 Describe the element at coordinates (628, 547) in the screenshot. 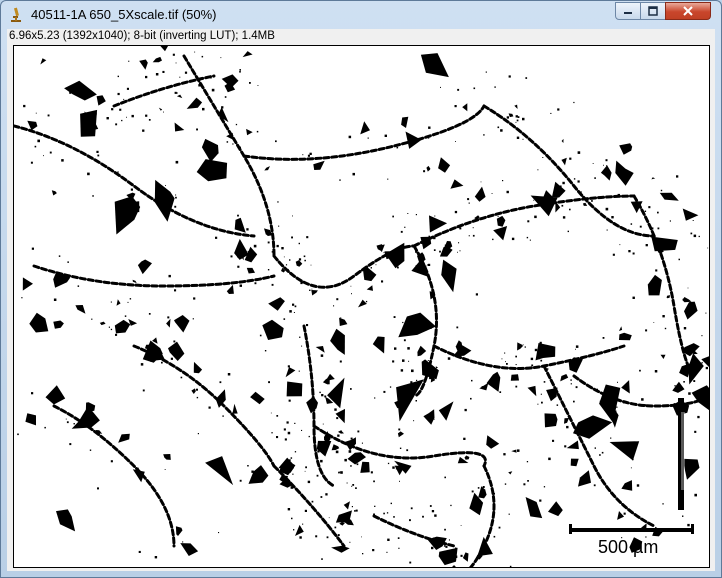

I see `scale-bar-label: 500 µm` at that location.